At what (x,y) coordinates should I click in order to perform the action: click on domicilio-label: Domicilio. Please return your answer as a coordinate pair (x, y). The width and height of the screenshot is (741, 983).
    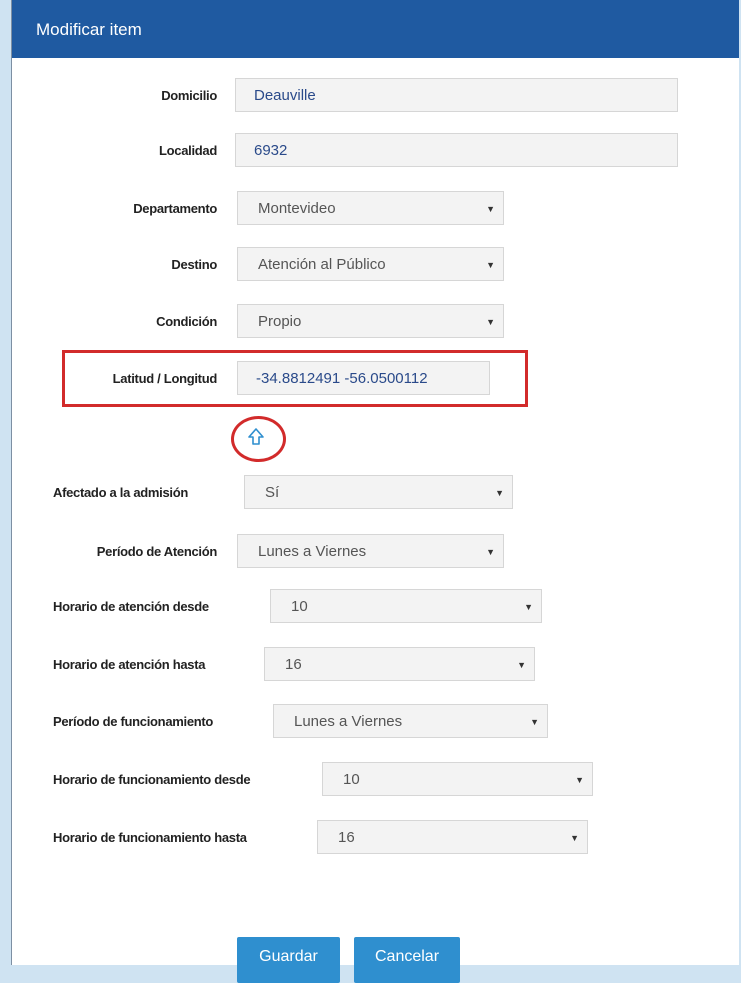
    Looking at the image, I should click on (189, 95).